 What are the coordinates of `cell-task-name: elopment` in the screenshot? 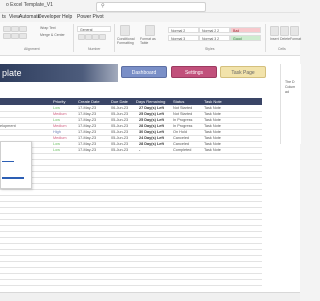 It's located at (8, 126).